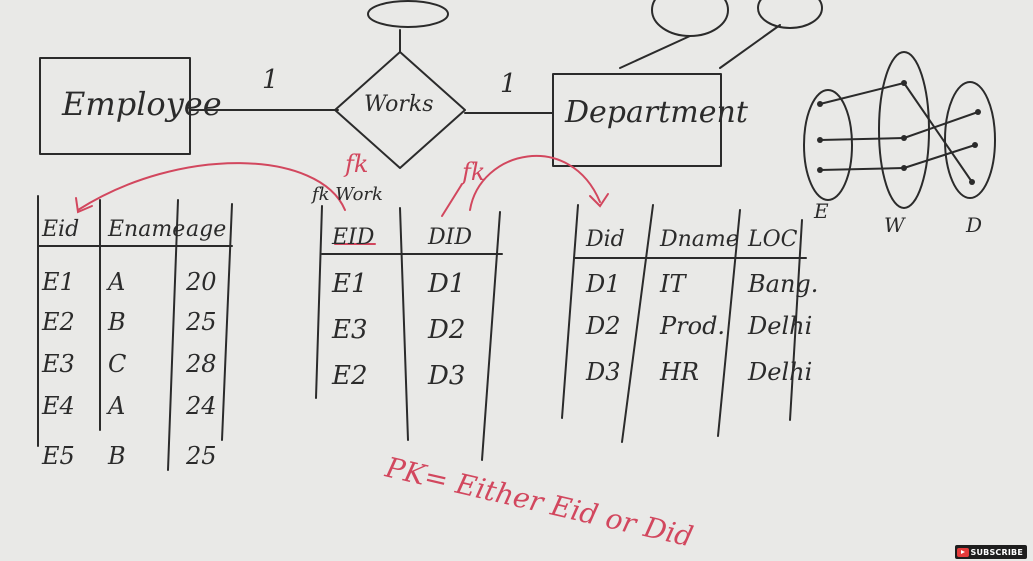 This screenshot has height=561, width=1033. Describe the element at coordinates (58, 364) in the screenshot. I see `employee-table-cell: E3` at that location.